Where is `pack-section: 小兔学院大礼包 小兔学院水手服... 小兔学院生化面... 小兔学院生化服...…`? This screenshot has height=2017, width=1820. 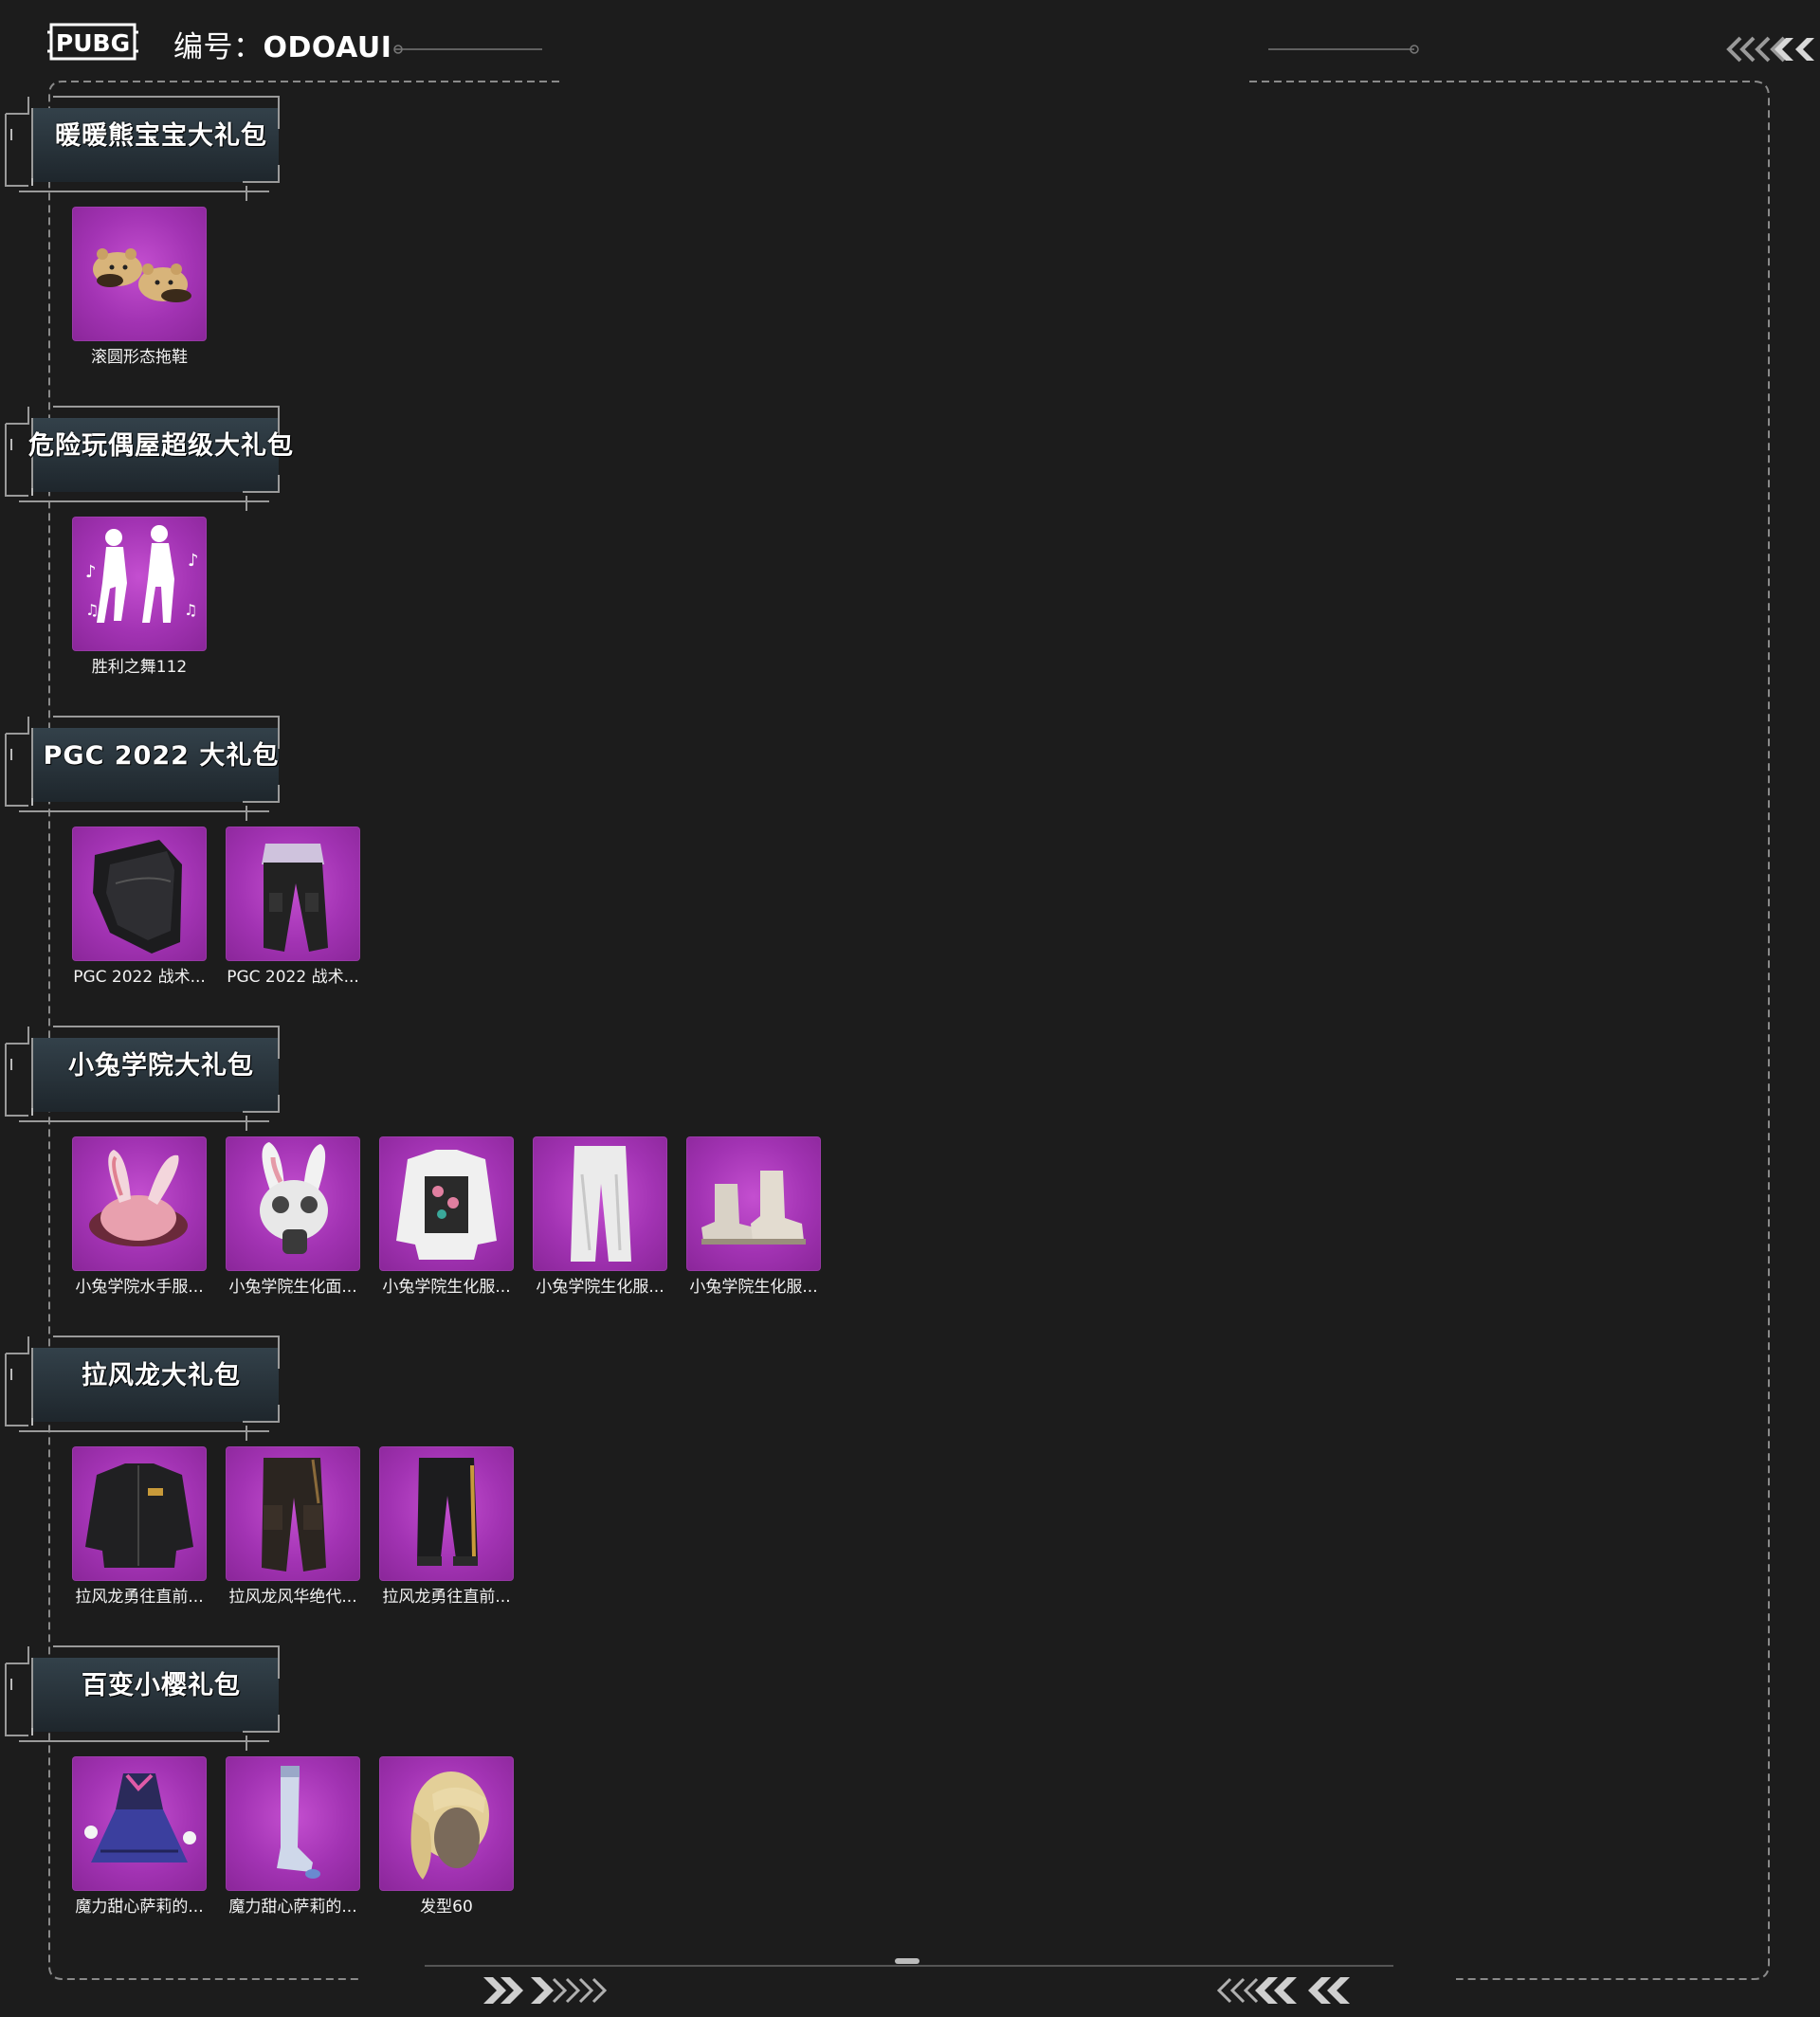 pack-section: 小兔学院大礼包 小兔学院水手服... 小兔学院生化面... 小兔学院生化服...… is located at coordinates (474, 1176).